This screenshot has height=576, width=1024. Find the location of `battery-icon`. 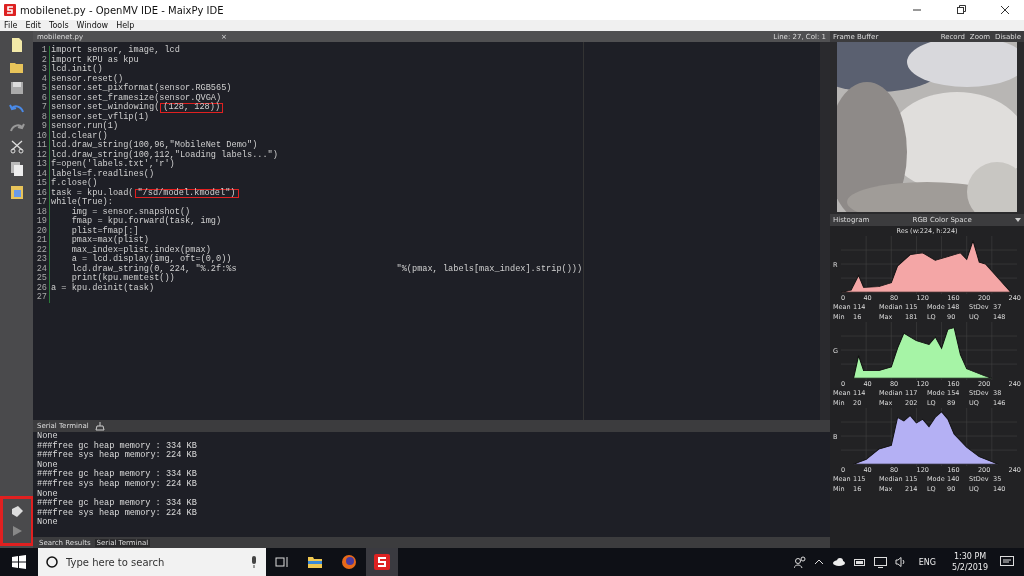

battery-icon is located at coordinates (859, 562).